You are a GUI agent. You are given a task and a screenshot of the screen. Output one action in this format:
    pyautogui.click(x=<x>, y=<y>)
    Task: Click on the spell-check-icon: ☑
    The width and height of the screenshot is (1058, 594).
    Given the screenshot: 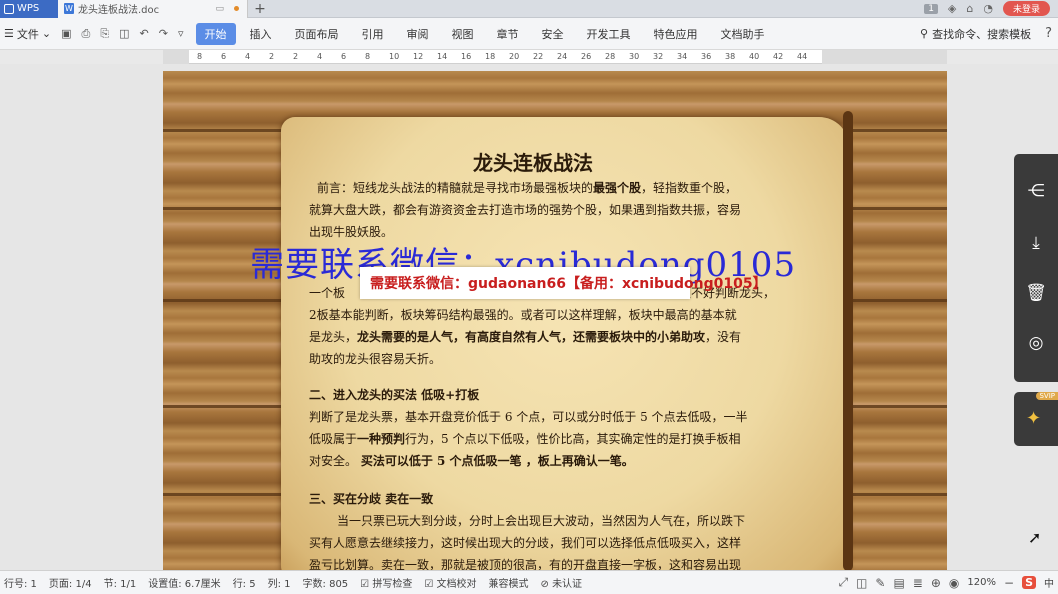 What is the action you would take?
    pyautogui.click(x=365, y=584)
    